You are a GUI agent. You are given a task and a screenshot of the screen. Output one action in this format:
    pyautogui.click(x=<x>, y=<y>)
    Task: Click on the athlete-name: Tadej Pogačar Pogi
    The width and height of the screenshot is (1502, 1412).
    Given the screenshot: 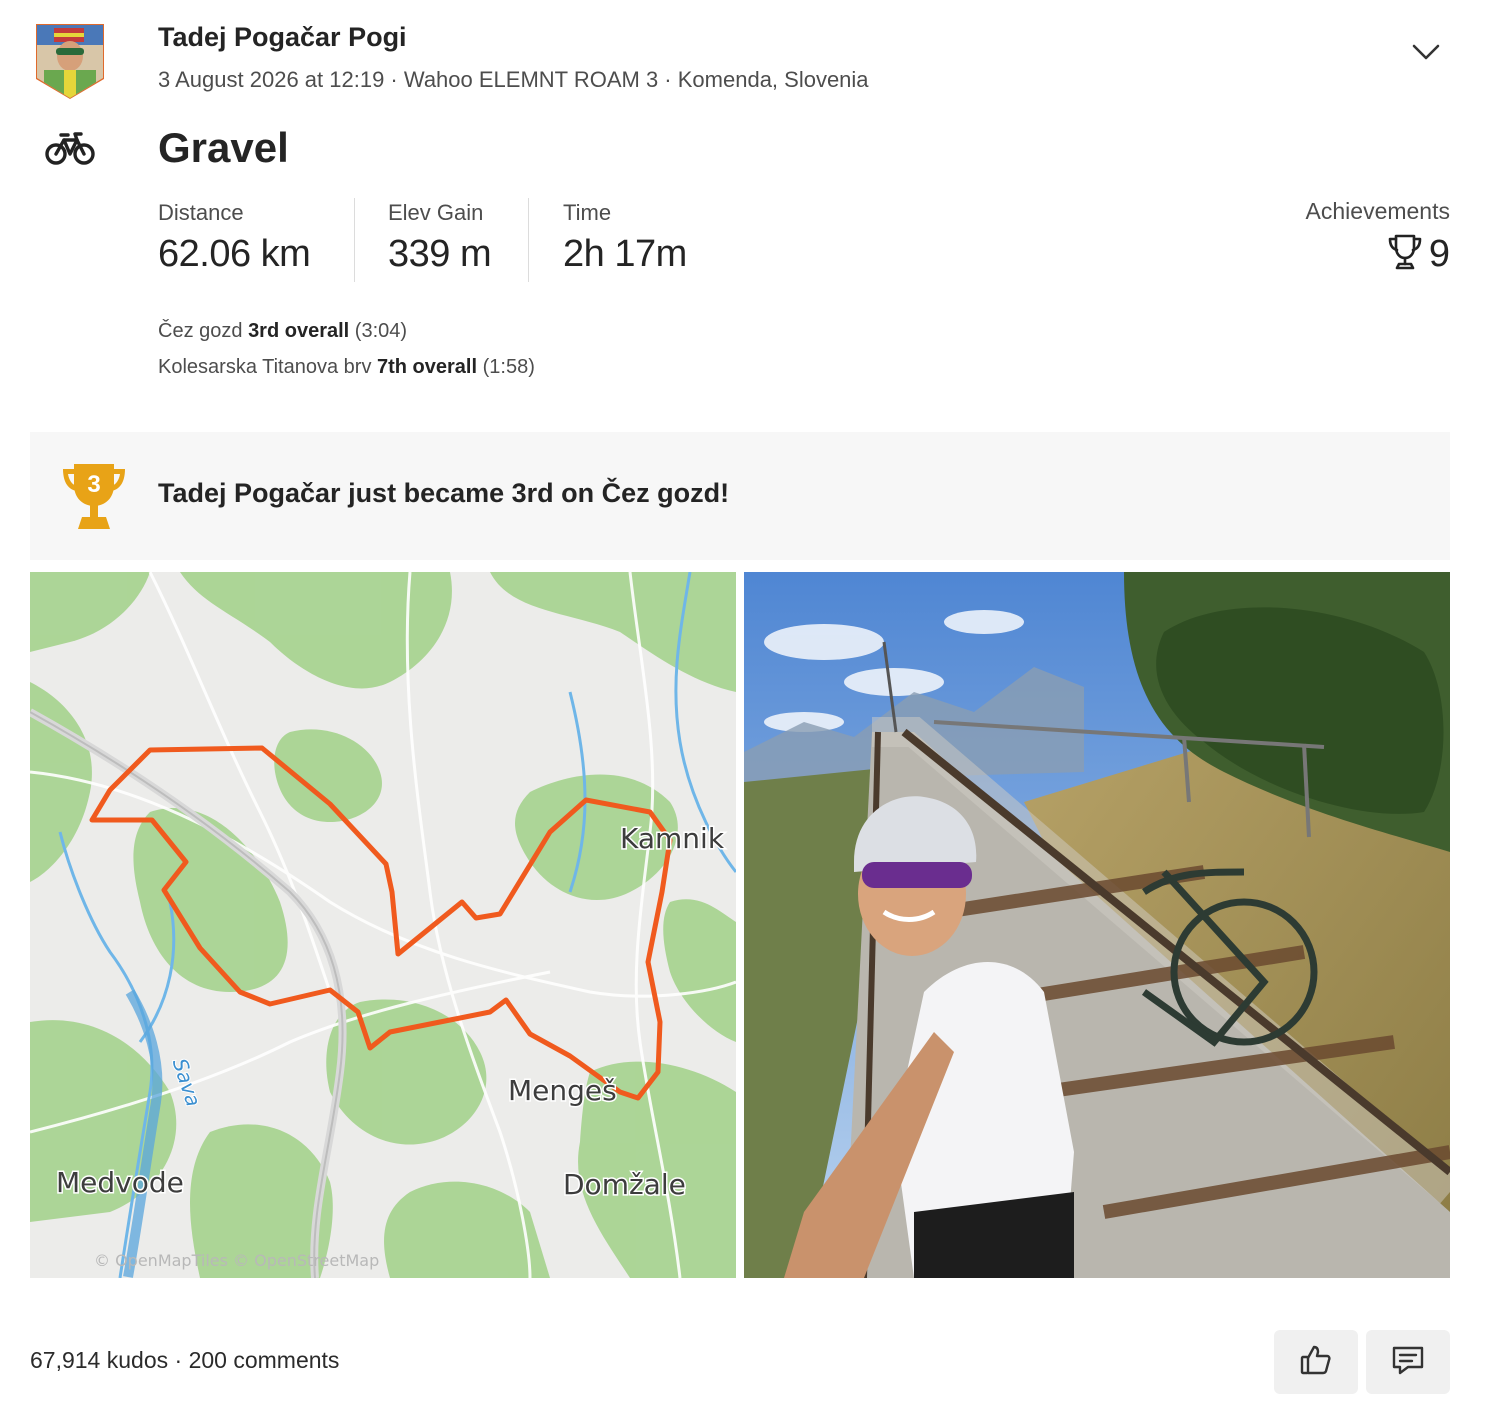 What is the action you would take?
    pyautogui.click(x=282, y=37)
    